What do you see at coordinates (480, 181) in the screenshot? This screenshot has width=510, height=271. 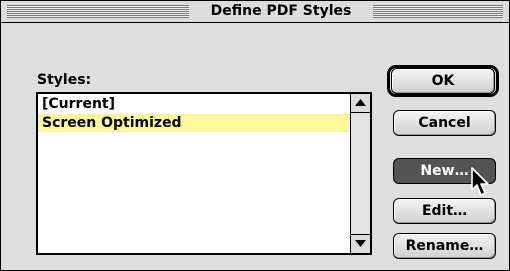 I see `mouse-pointer-icon` at bounding box center [480, 181].